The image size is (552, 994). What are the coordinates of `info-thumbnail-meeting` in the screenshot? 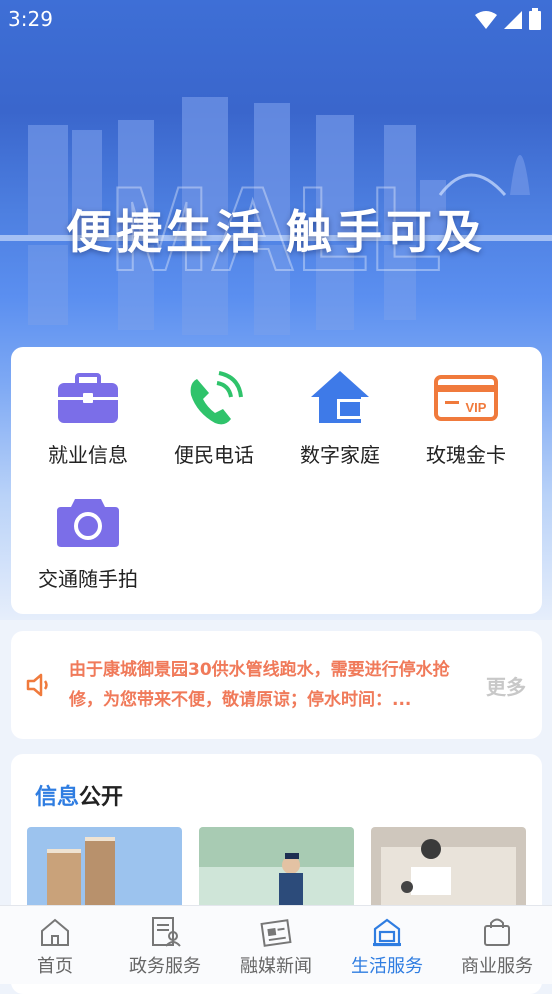 It's located at (448, 872).